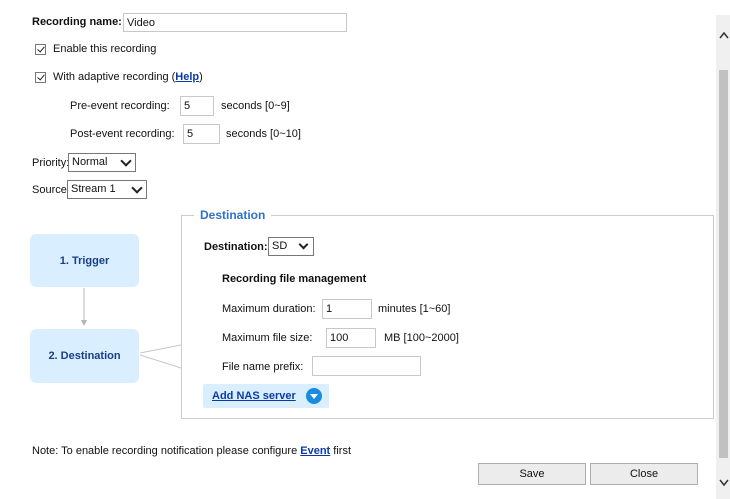 The image size is (730, 499). What do you see at coordinates (315, 451) in the screenshot?
I see `event-link: Event` at bounding box center [315, 451].